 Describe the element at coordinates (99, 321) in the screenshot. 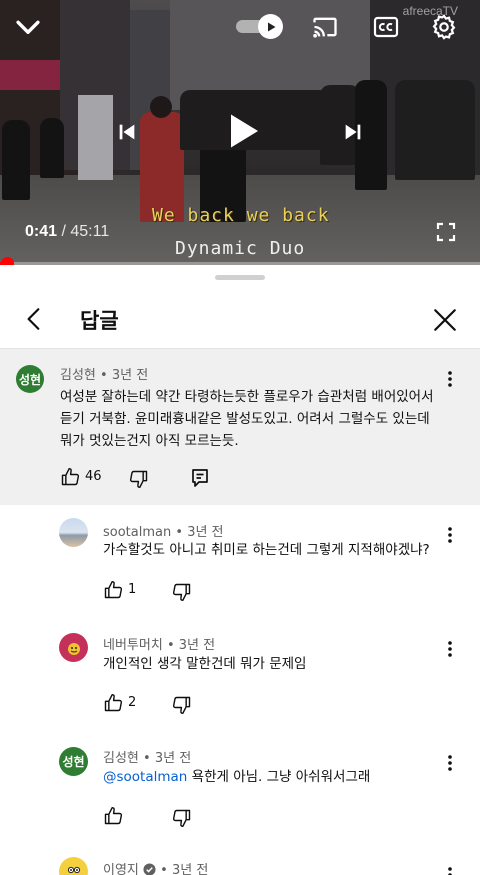

I see `panel-title: 답글` at that location.